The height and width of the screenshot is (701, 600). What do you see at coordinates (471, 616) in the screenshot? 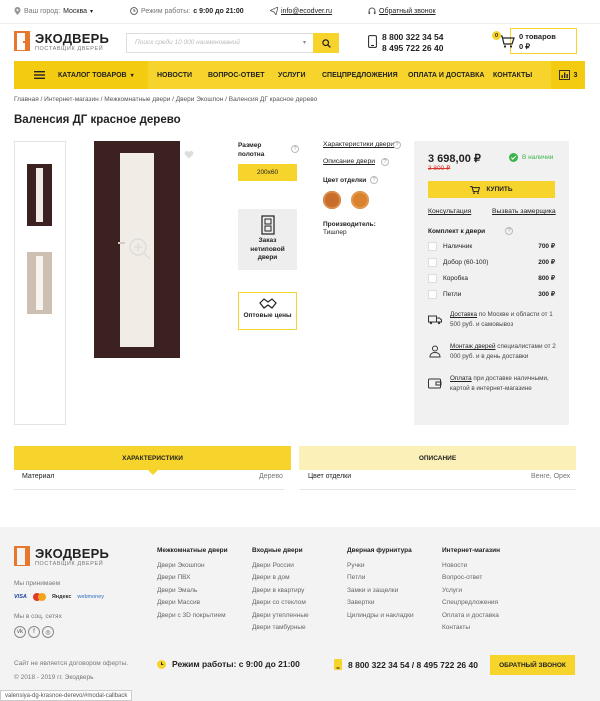
I see `footer-link: Оплата и доставка` at bounding box center [471, 616].